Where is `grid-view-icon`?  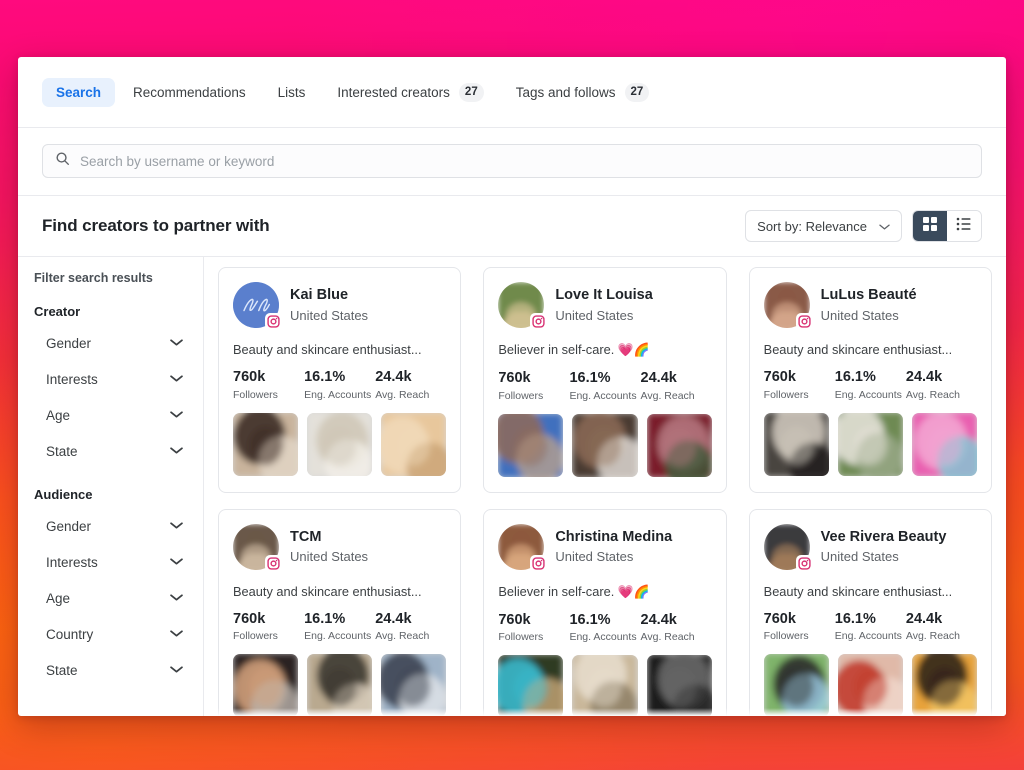 grid-view-icon is located at coordinates (930, 226).